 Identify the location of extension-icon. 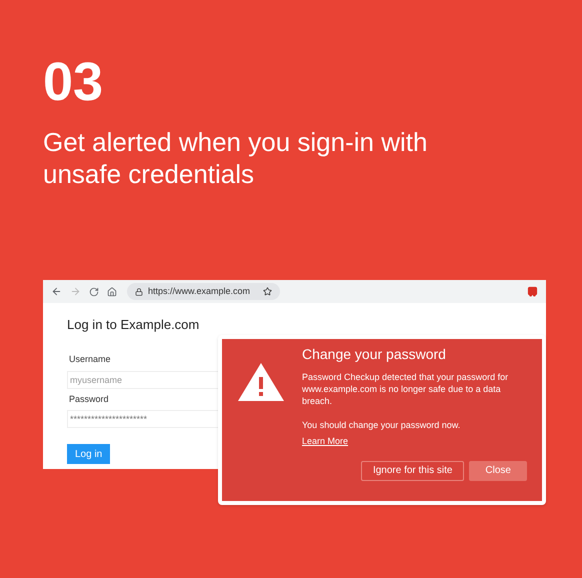
(532, 291).